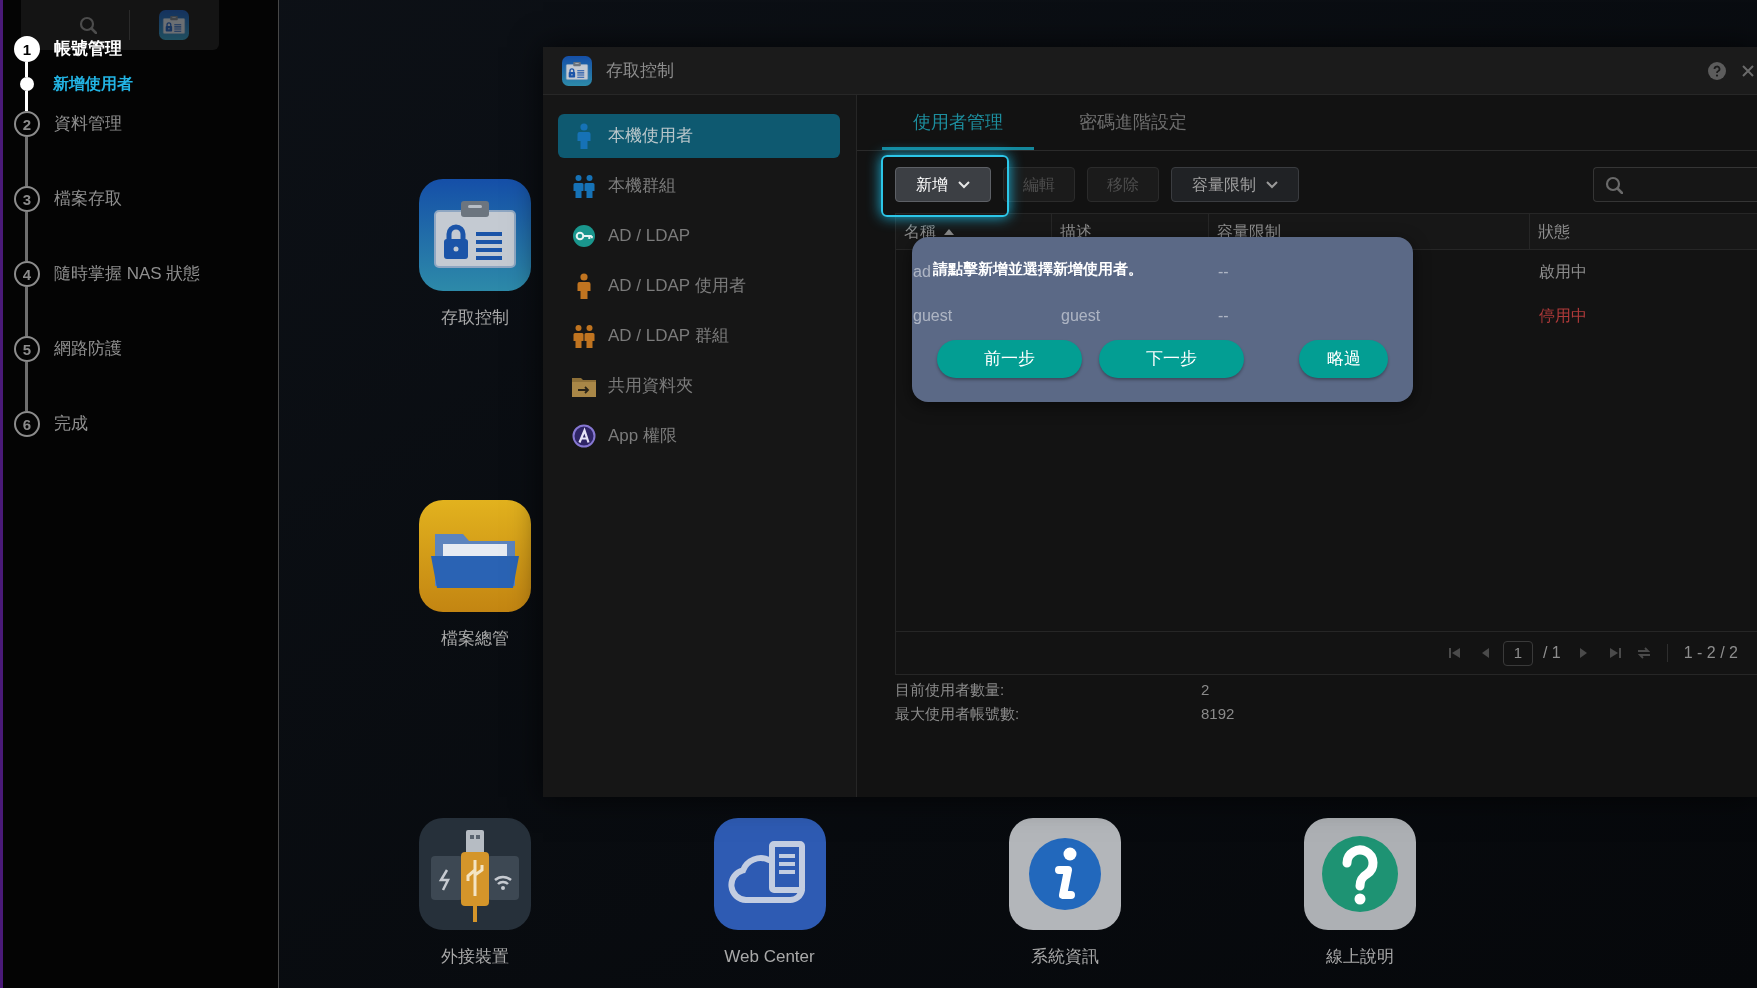 The height and width of the screenshot is (988, 1757). Describe the element at coordinates (27, 424) in the screenshot. I see `step-number: 6` at that location.